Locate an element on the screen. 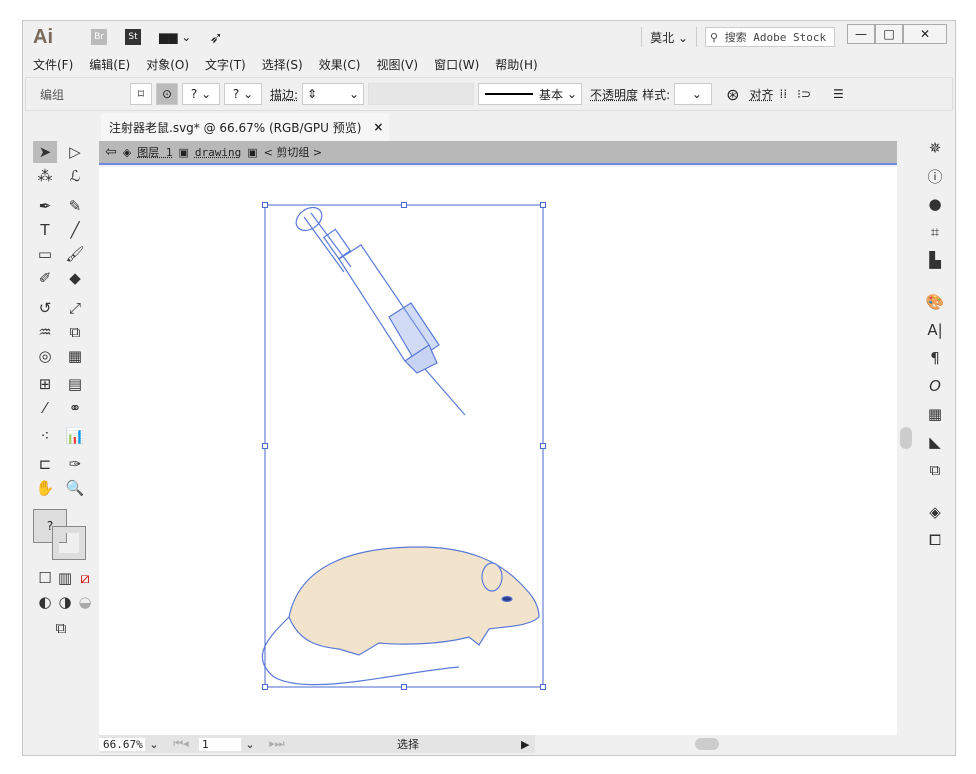  curvature-tool-icon: ✎ is located at coordinates (75, 206).